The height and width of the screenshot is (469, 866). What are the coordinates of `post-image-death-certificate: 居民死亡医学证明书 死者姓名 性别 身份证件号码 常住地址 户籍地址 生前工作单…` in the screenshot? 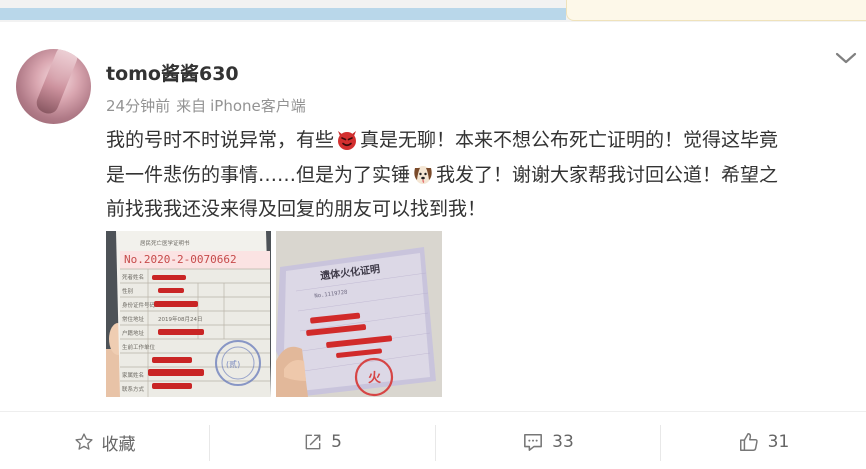 It's located at (188, 314).